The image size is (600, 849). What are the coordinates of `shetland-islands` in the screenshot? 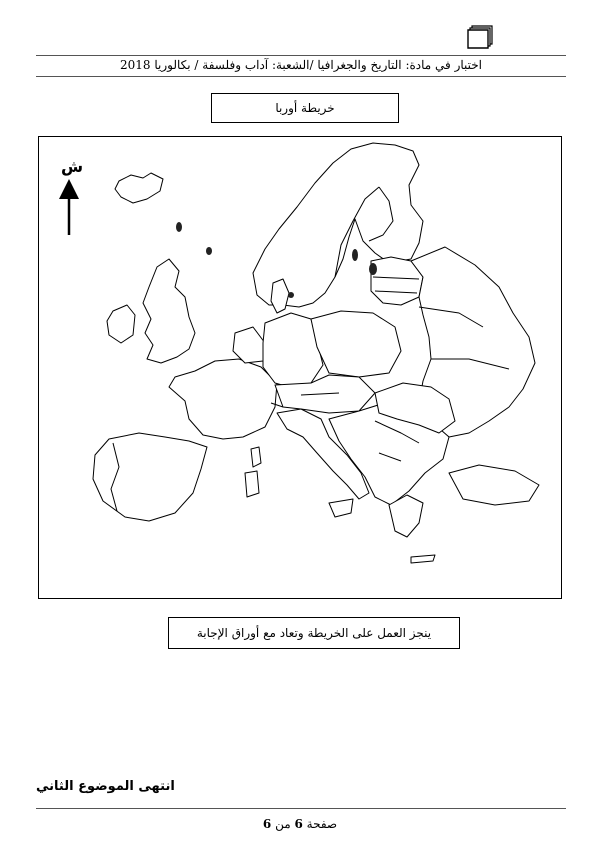 It's located at (209, 251).